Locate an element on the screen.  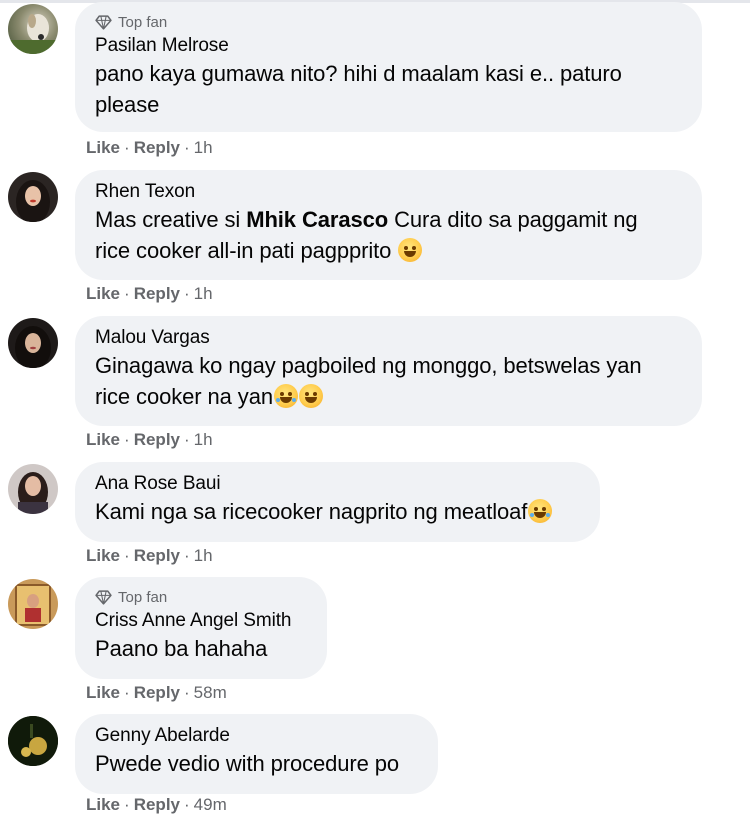
comment-author: Ana Rose Baui is located at coordinates (337, 484).